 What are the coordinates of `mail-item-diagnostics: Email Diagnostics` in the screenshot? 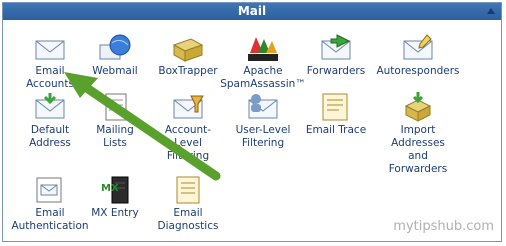 It's located at (188, 204).